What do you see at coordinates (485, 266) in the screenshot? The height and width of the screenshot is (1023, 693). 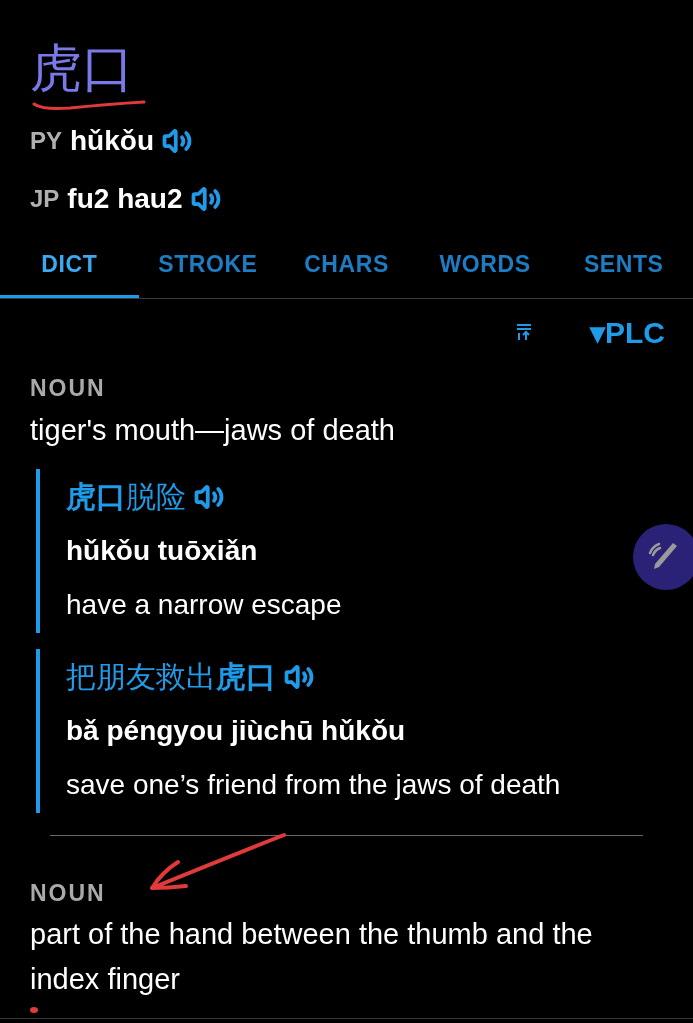 I see `tab: WORDS` at bounding box center [485, 266].